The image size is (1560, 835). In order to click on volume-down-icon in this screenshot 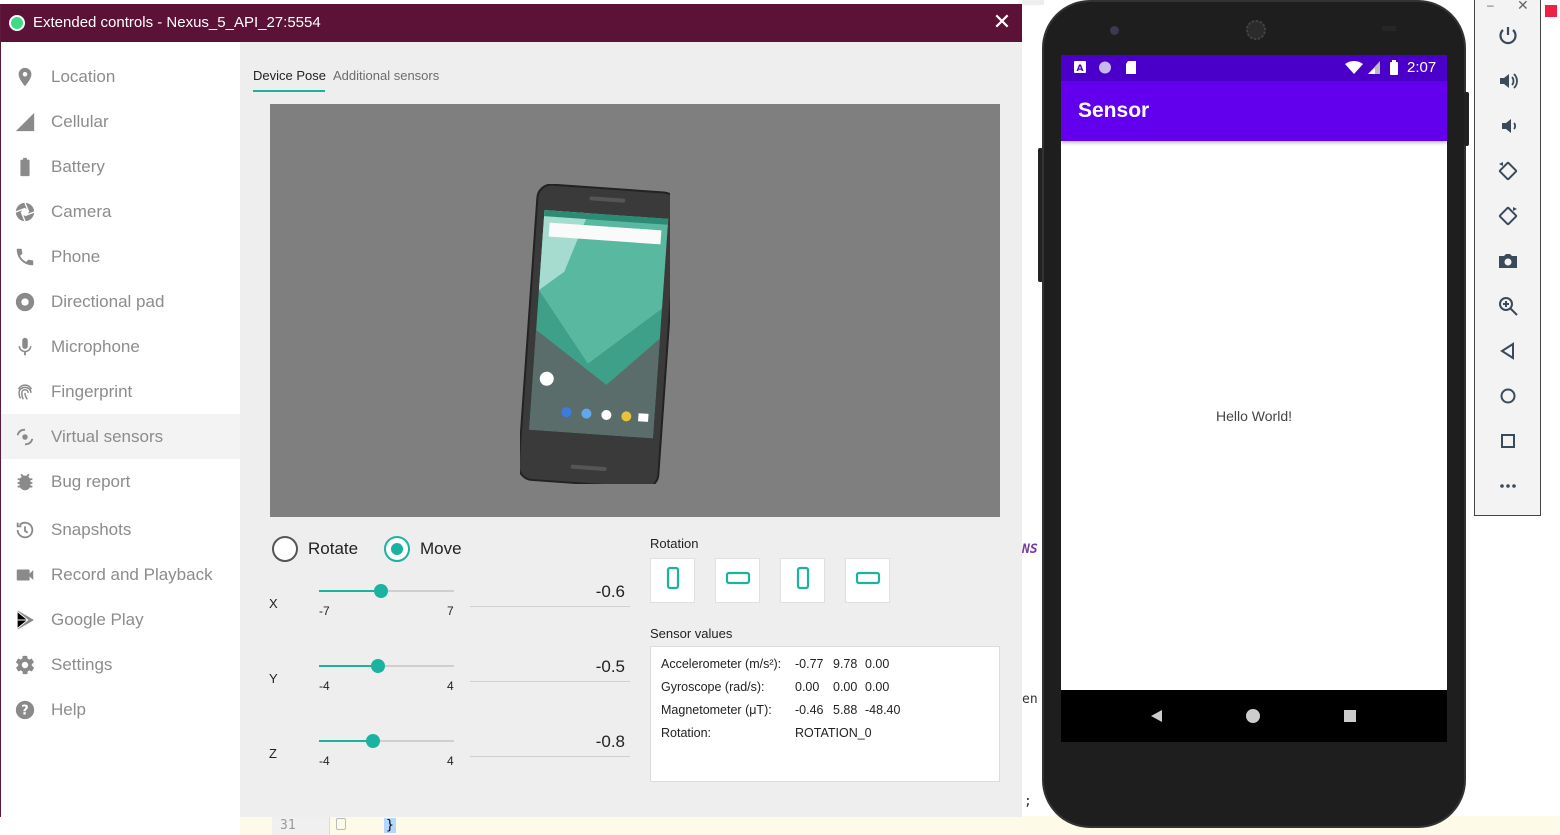, I will do `click(1508, 128)`.